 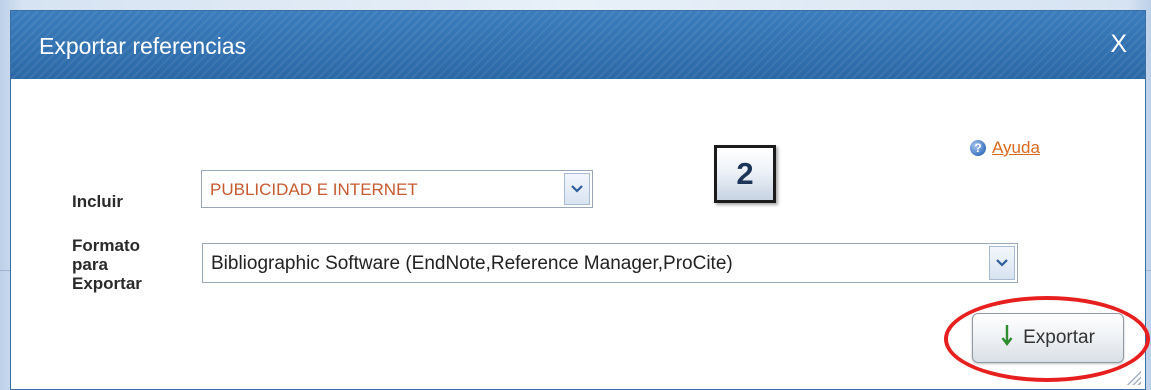 I want to click on help-link: Ayuda, so click(x=1016, y=148).